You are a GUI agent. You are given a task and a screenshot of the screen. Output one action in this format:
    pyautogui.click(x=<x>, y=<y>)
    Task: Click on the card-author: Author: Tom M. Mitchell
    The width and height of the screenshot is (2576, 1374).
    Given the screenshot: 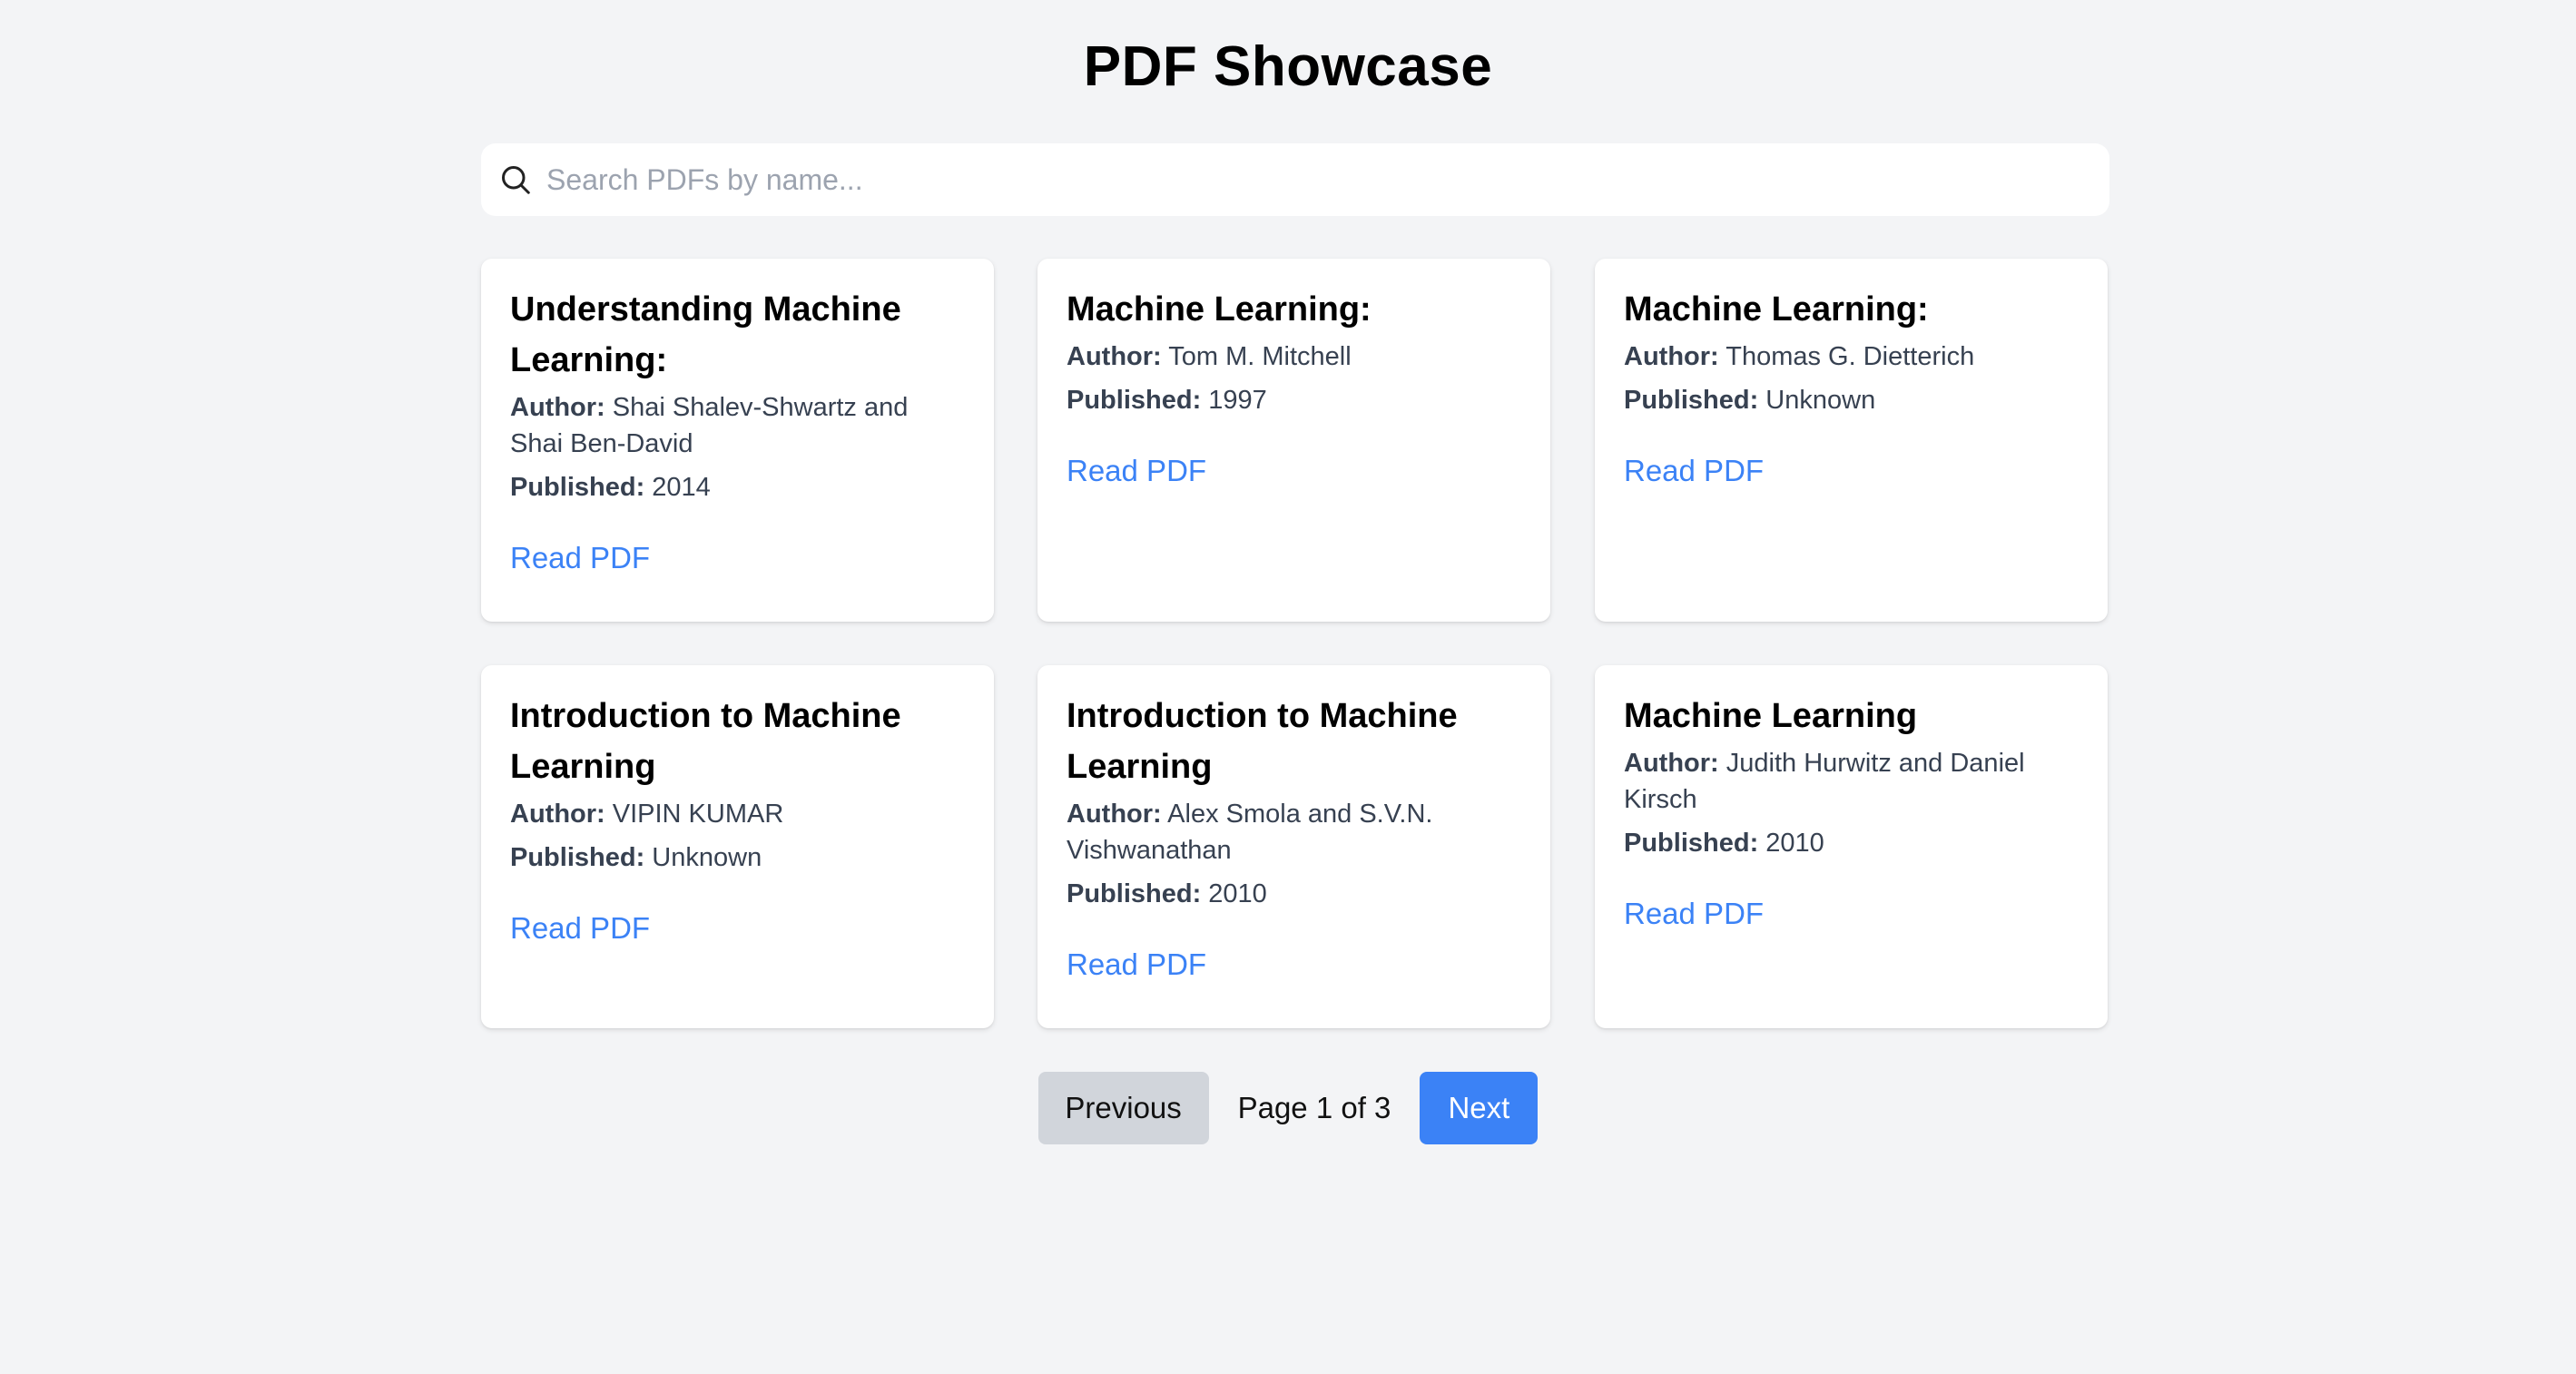 What is the action you would take?
    pyautogui.click(x=1294, y=357)
    